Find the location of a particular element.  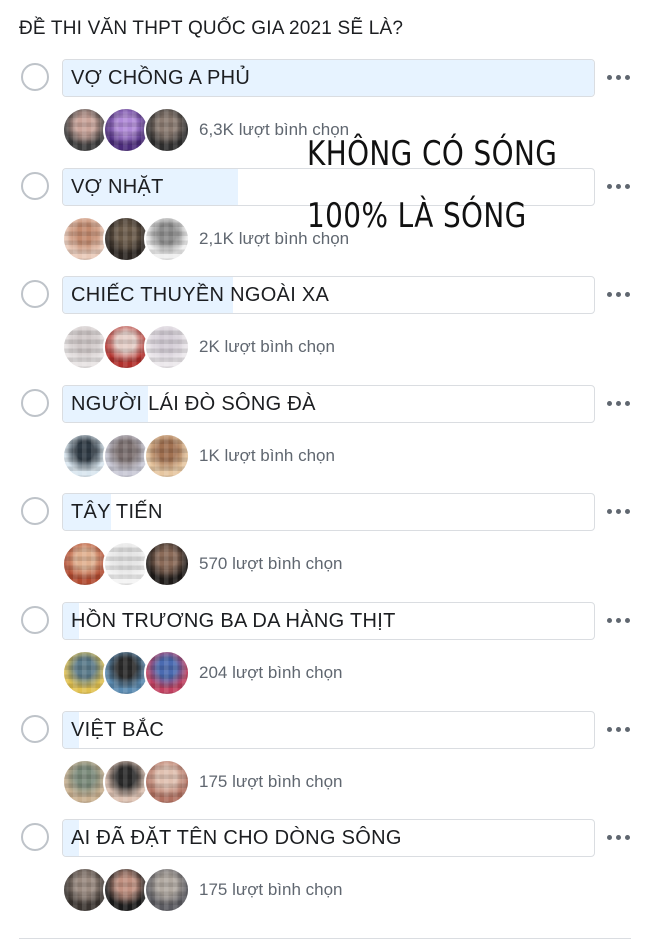

poll-option-label: CHIẾC THUYỀN NGOÀI XA is located at coordinates (200, 295).